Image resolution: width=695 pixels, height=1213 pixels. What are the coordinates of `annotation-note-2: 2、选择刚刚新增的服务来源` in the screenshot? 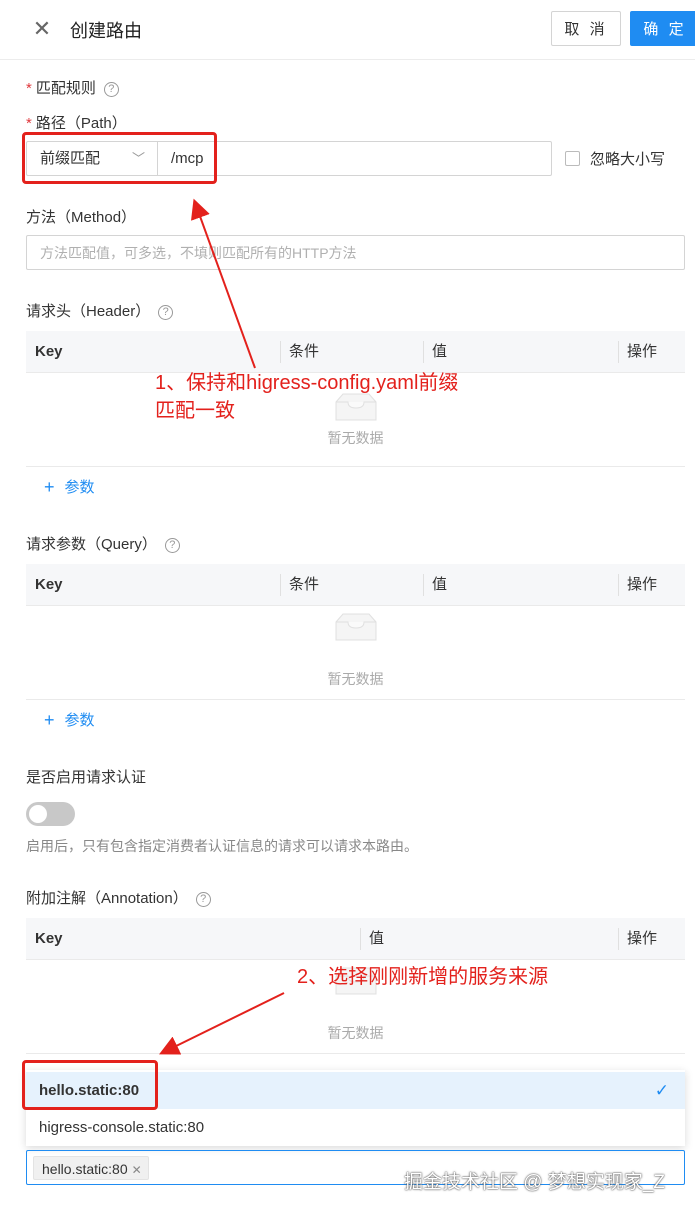 It's located at (423, 977).